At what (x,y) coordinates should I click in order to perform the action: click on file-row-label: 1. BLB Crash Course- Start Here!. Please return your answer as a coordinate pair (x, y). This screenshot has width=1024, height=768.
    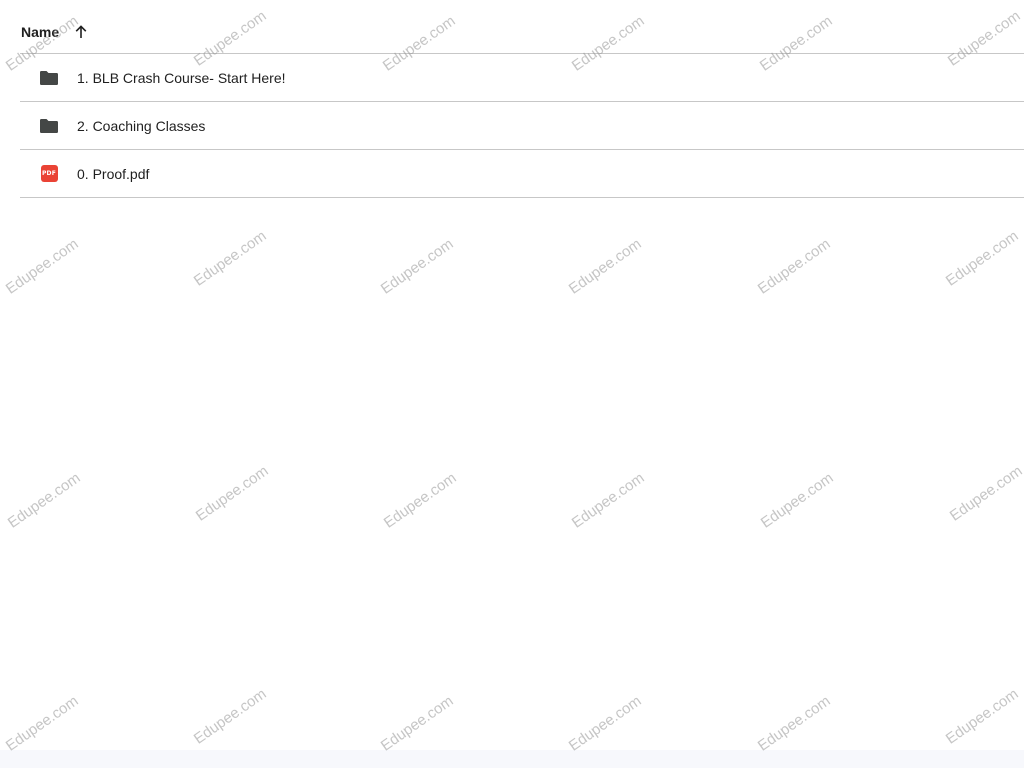
    Looking at the image, I should click on (181, 77).